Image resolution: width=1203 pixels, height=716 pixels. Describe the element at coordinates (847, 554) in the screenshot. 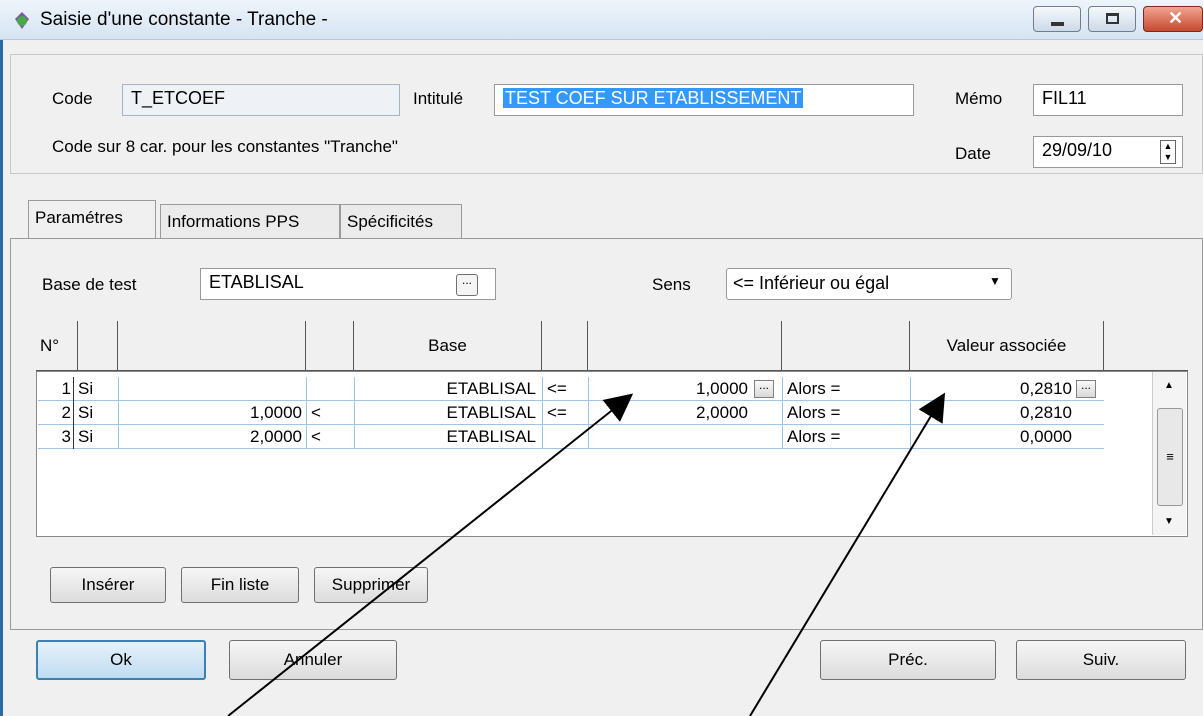

I see `annotation-arrow-right` at that location.